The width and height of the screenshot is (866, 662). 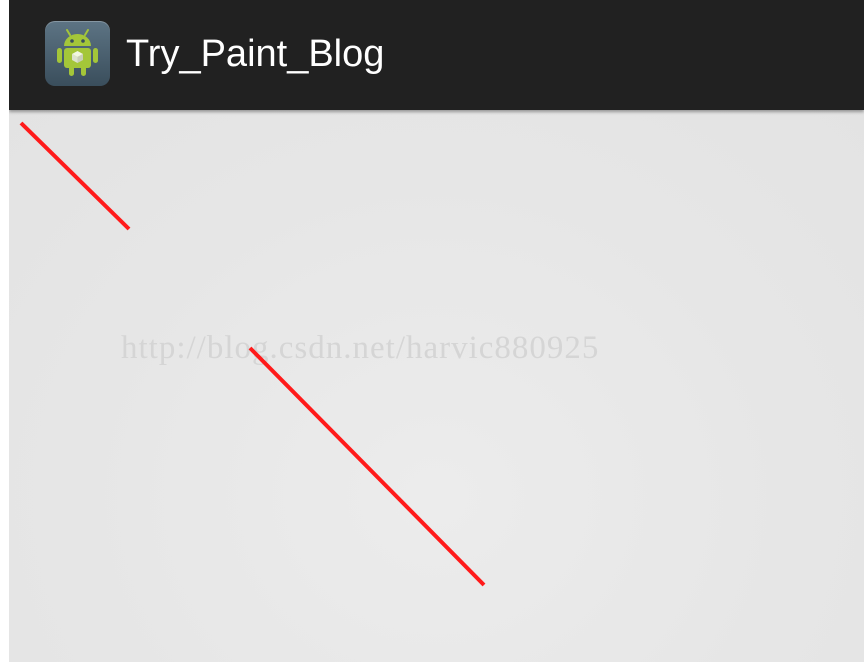 What do you see at coordinates (367, 466) in the screenshot?
I see `red-line-center` at bounding box center [367, 466].